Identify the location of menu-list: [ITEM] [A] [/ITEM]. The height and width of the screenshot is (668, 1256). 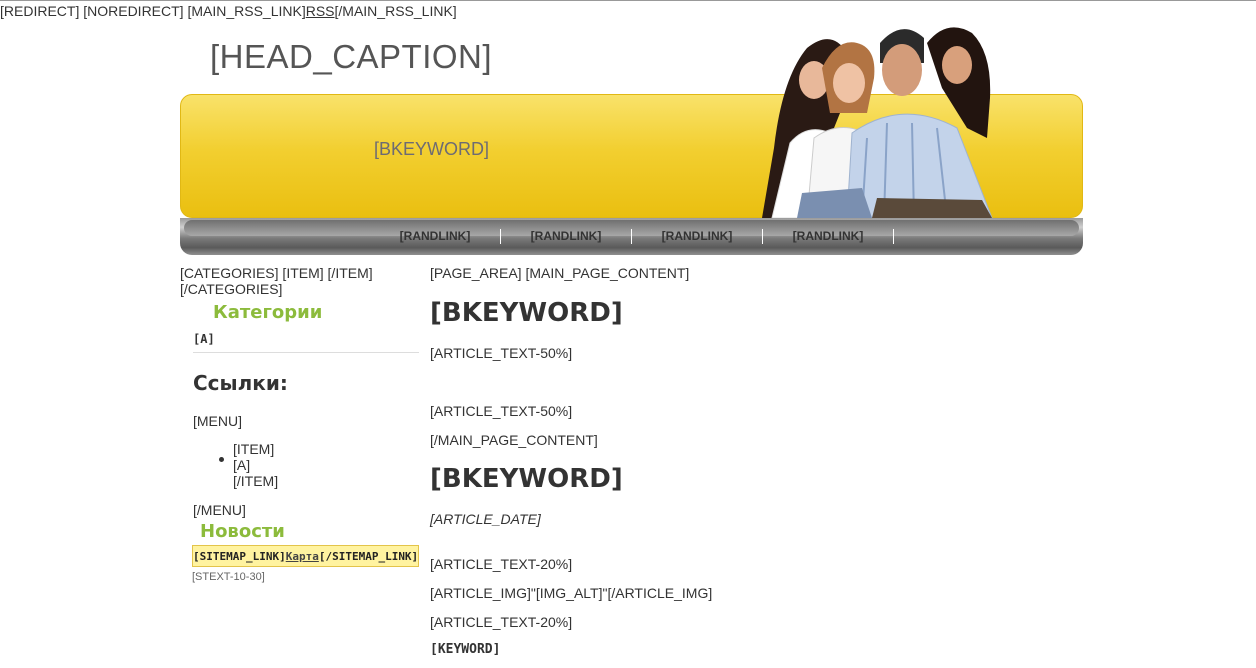
(319, 465).